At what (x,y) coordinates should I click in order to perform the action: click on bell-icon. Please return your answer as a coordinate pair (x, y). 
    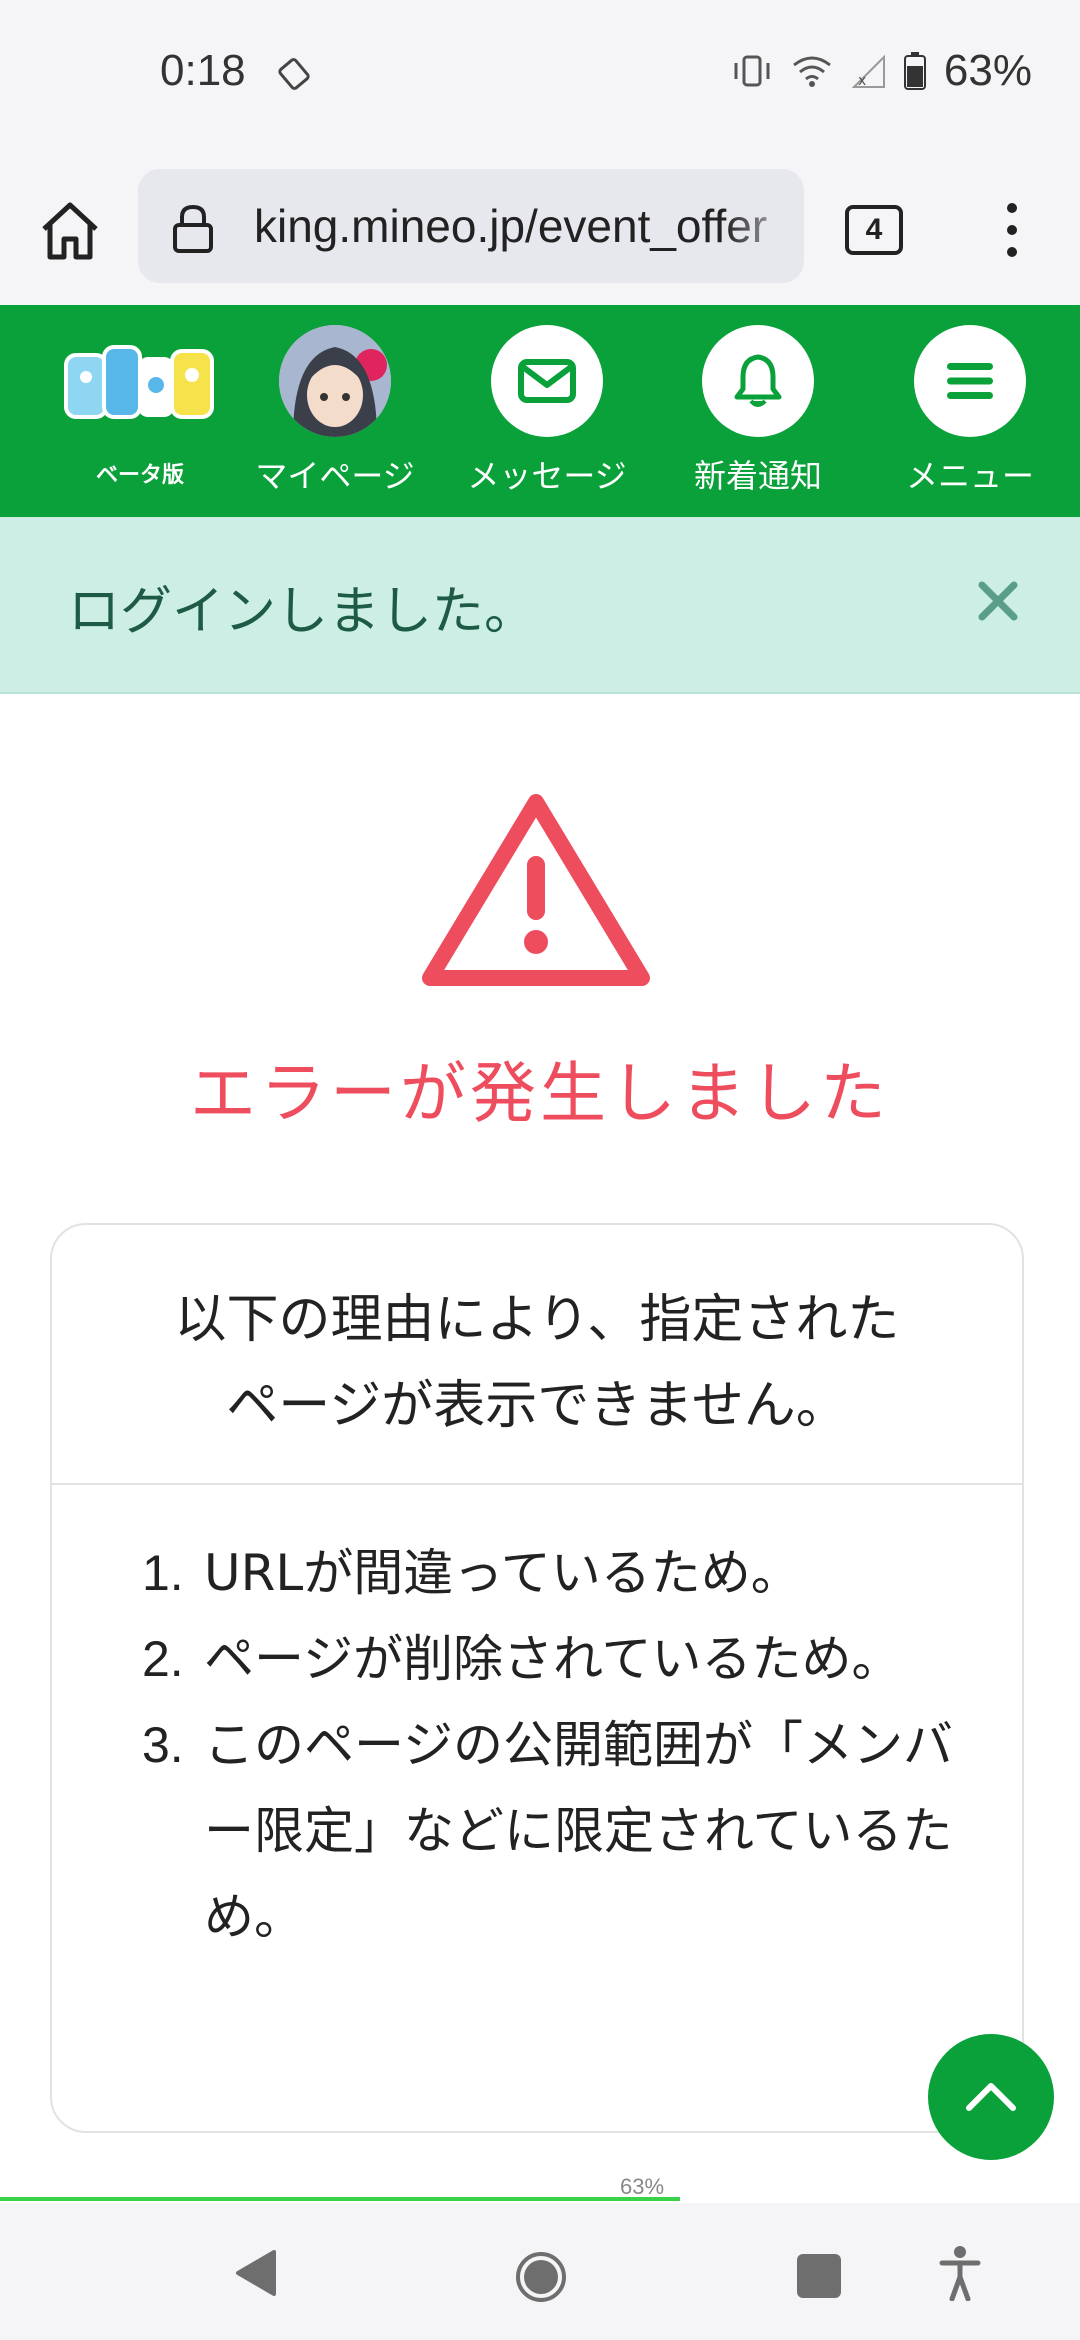
    Looking at the image, I should click on (758, 380).